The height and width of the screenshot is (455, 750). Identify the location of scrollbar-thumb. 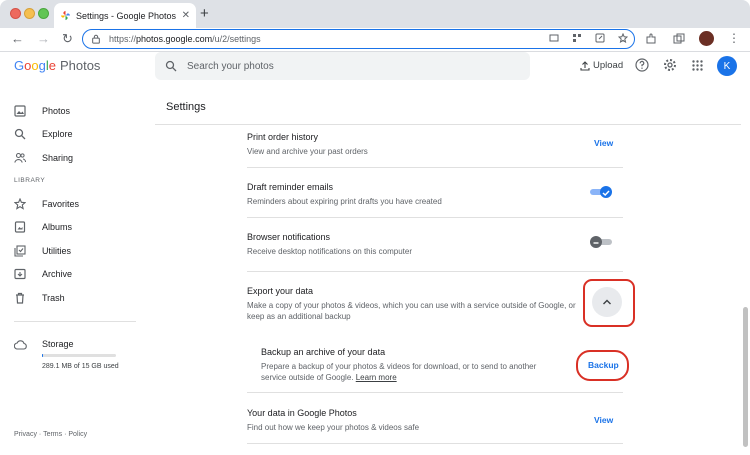
(745, 377).